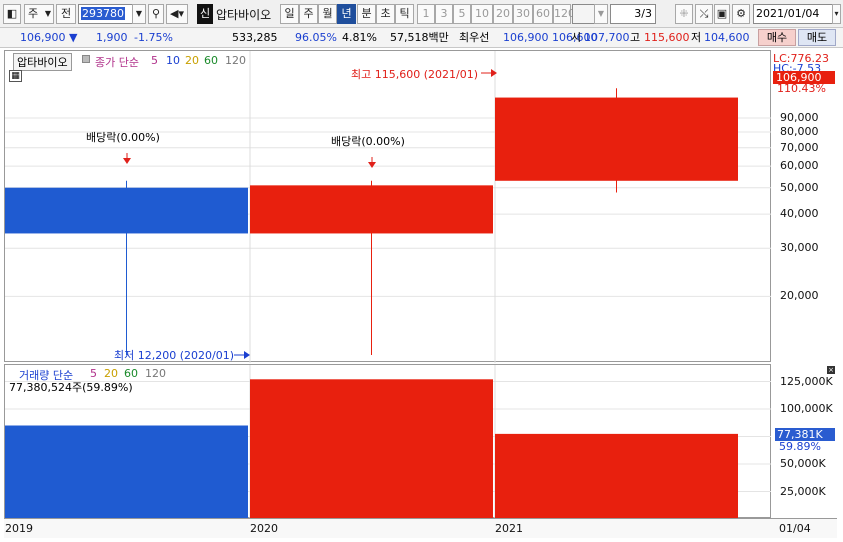 This screenshot has height=542, width=843. What do you see at coordinates (192, 60) in the screenshot?
I see `ma-20: 20` at bounding box center [192, 60].